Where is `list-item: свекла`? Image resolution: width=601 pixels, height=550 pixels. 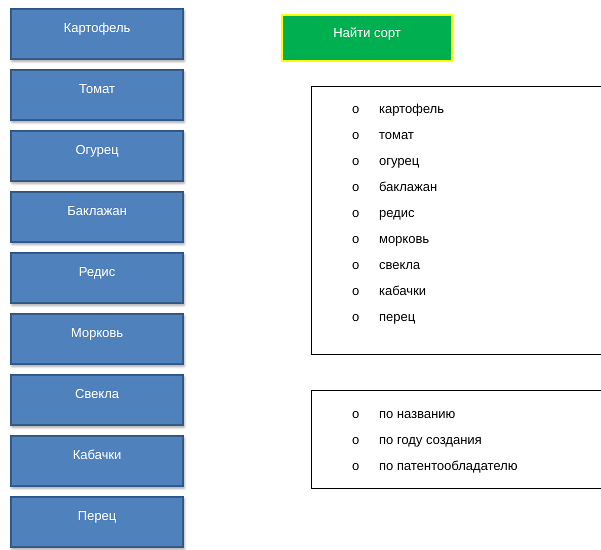
list-item: свекла is located at coordinates (399, 264).